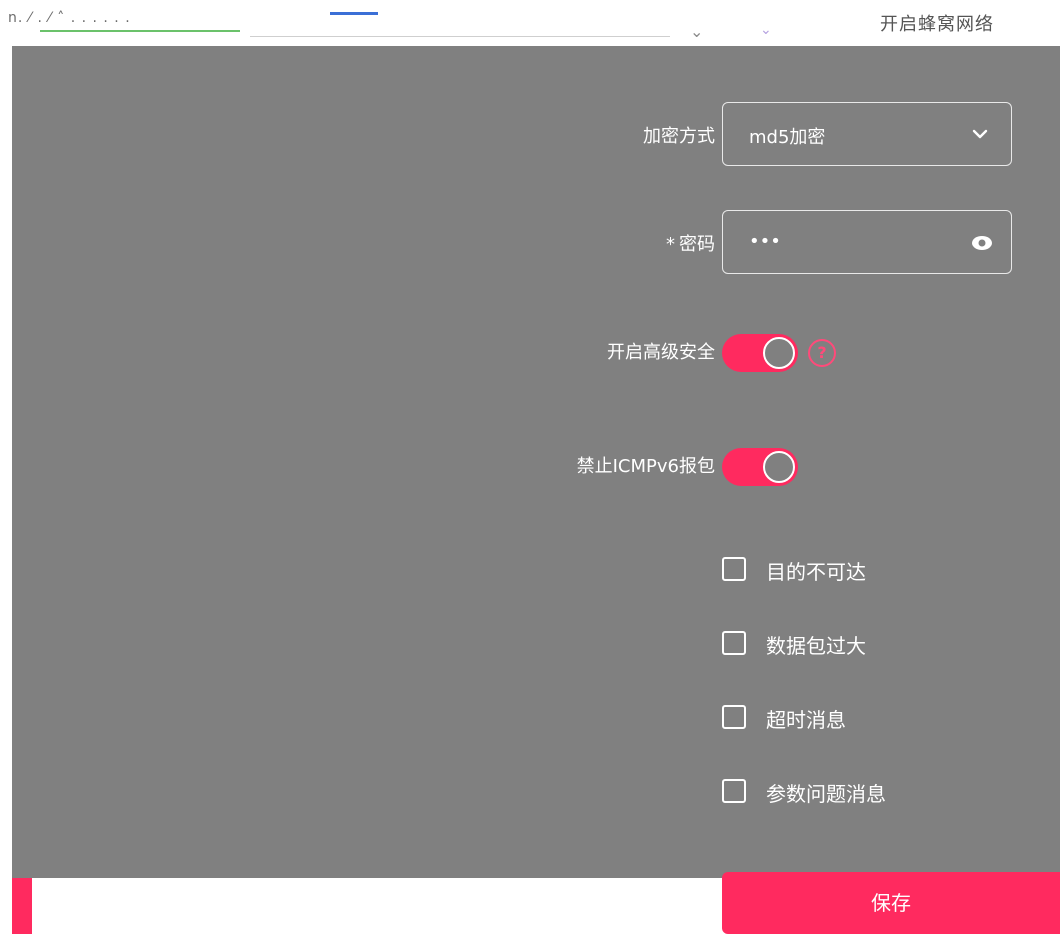  What do you see at coordinates (816, 646) in the screenshot?
I see `checkbox-label: 数据包过大` at bounding box center [816, 646].